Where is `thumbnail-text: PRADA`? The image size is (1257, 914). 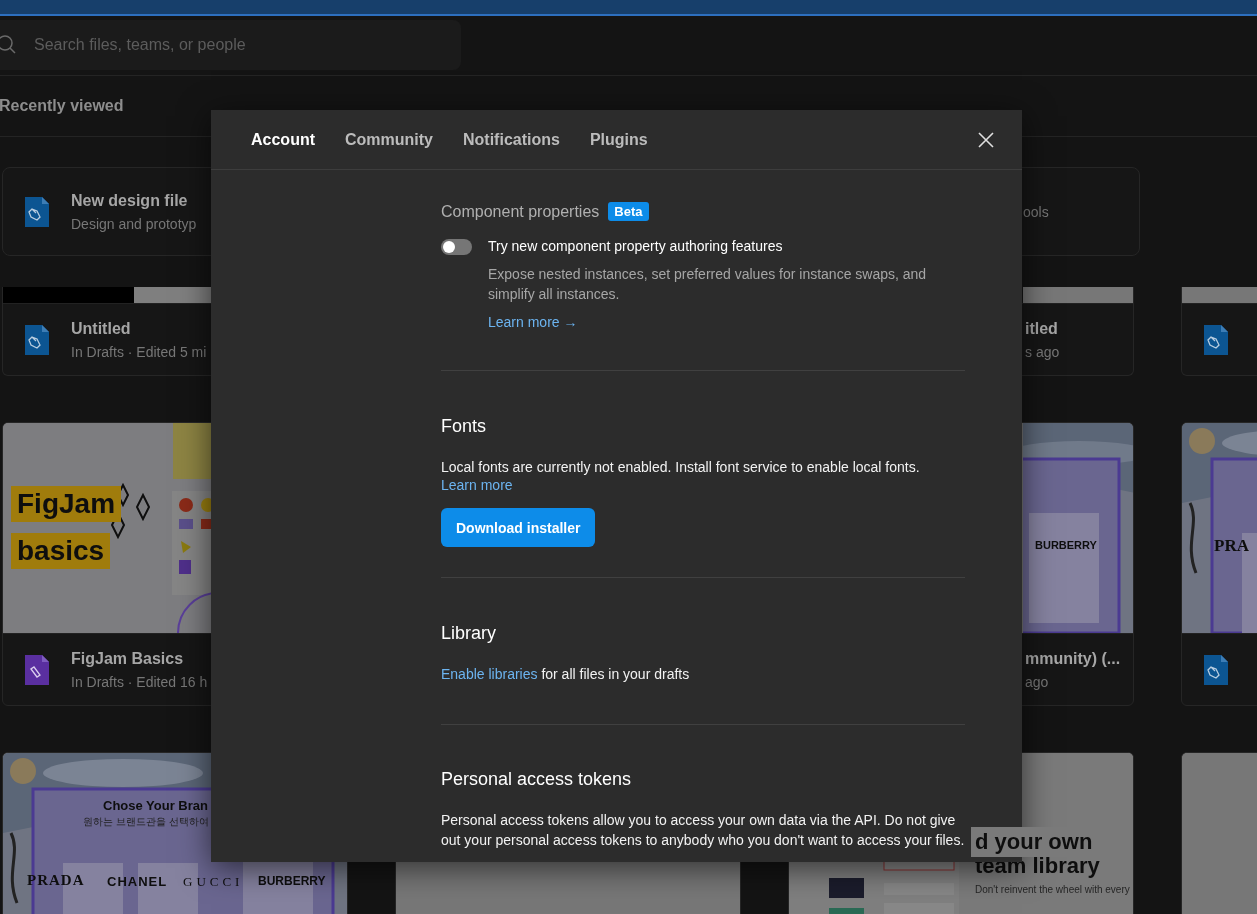 thumbnail-text: PRADA is located at coordinates (56, 880).